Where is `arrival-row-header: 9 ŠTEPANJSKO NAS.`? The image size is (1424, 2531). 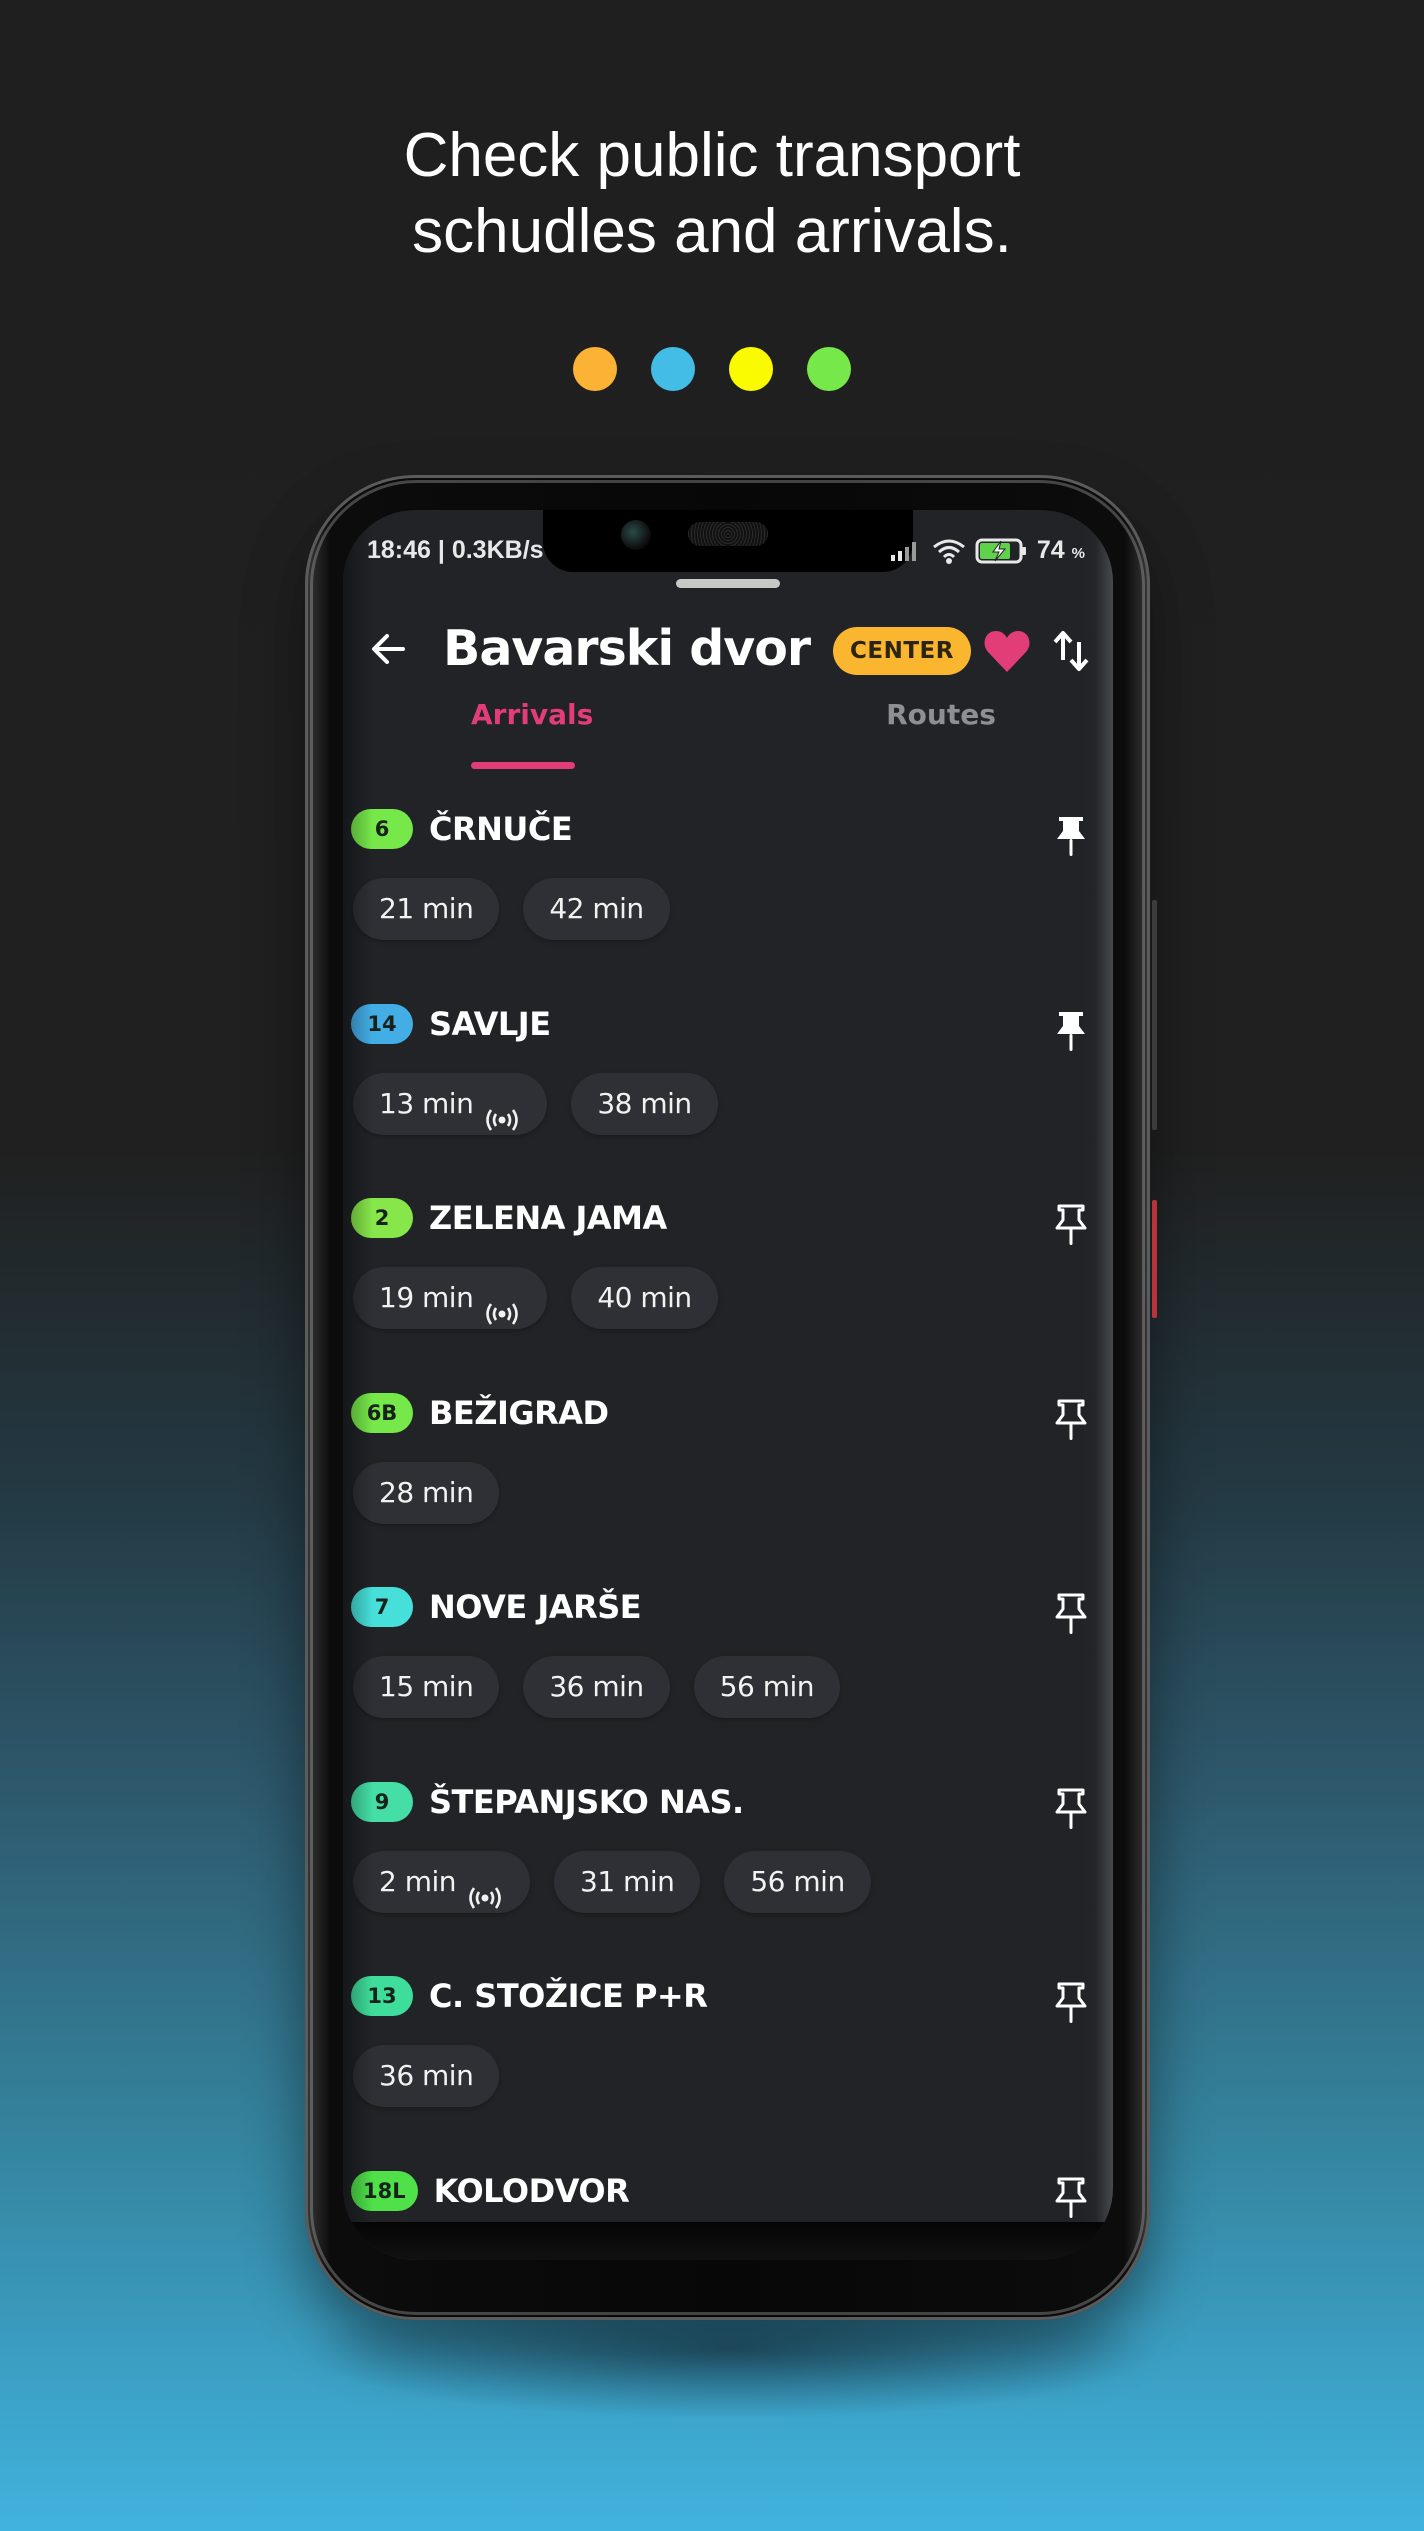
arrival-row-header: 9 ŠTEPANJSKO NAS. is located at coordinates (547, 1802).